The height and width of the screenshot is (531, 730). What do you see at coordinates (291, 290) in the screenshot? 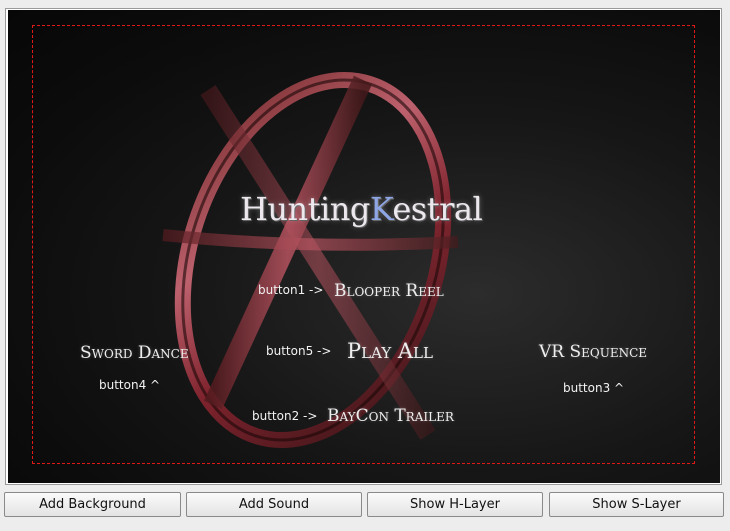
I see `button1-tag: button1 ->` at bounding box center [291, 290].